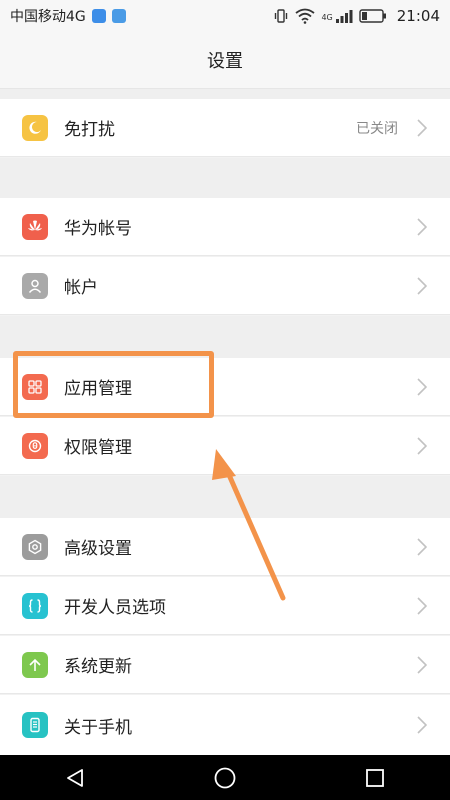  Describe the element at coordinates (377, 128) in the screenshot. I see `settings-item-value: 已关闭` at that location.